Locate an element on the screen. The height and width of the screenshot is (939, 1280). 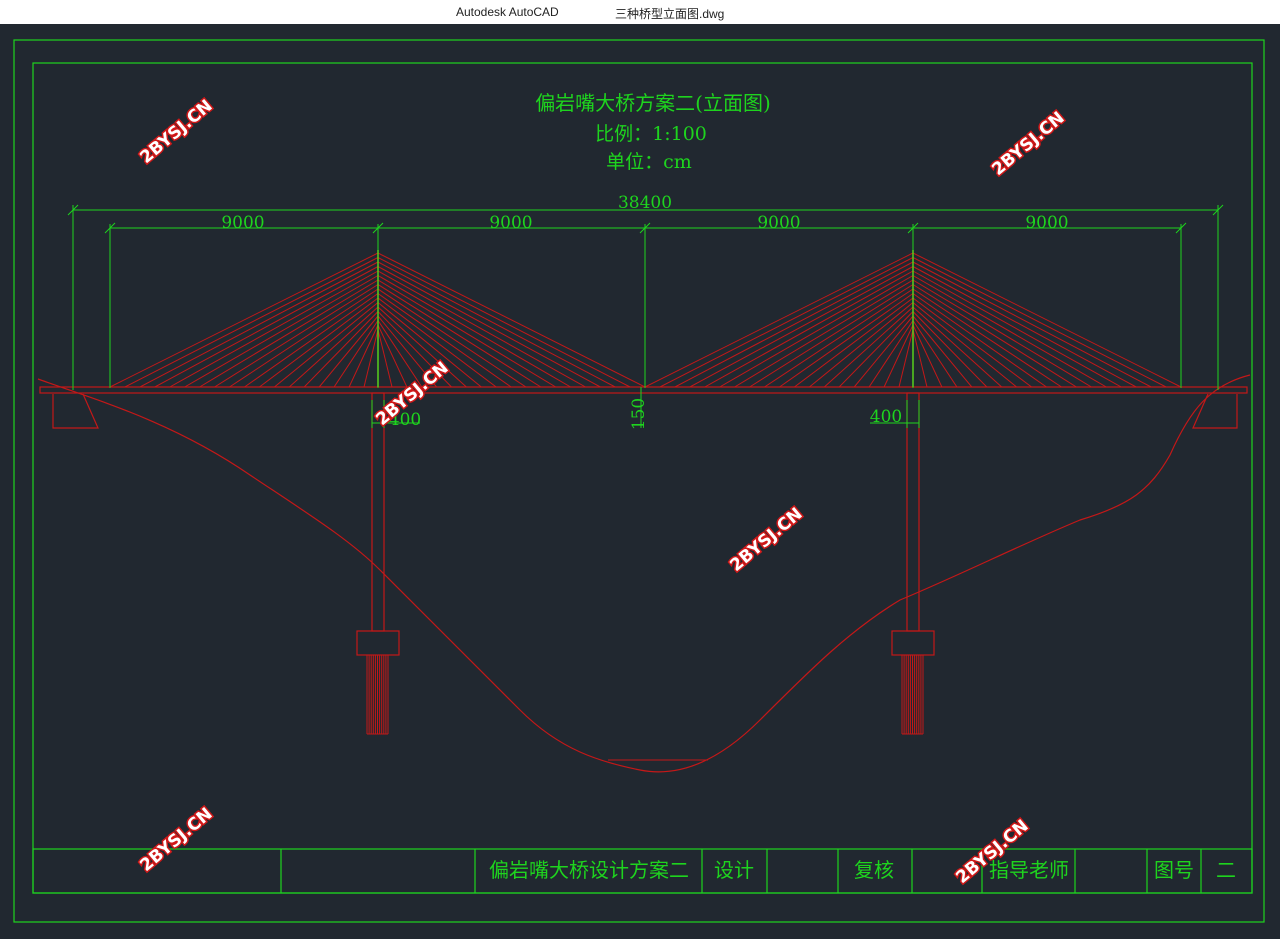
dim-span-4: 9000 is located at coordinates (1046, 223).